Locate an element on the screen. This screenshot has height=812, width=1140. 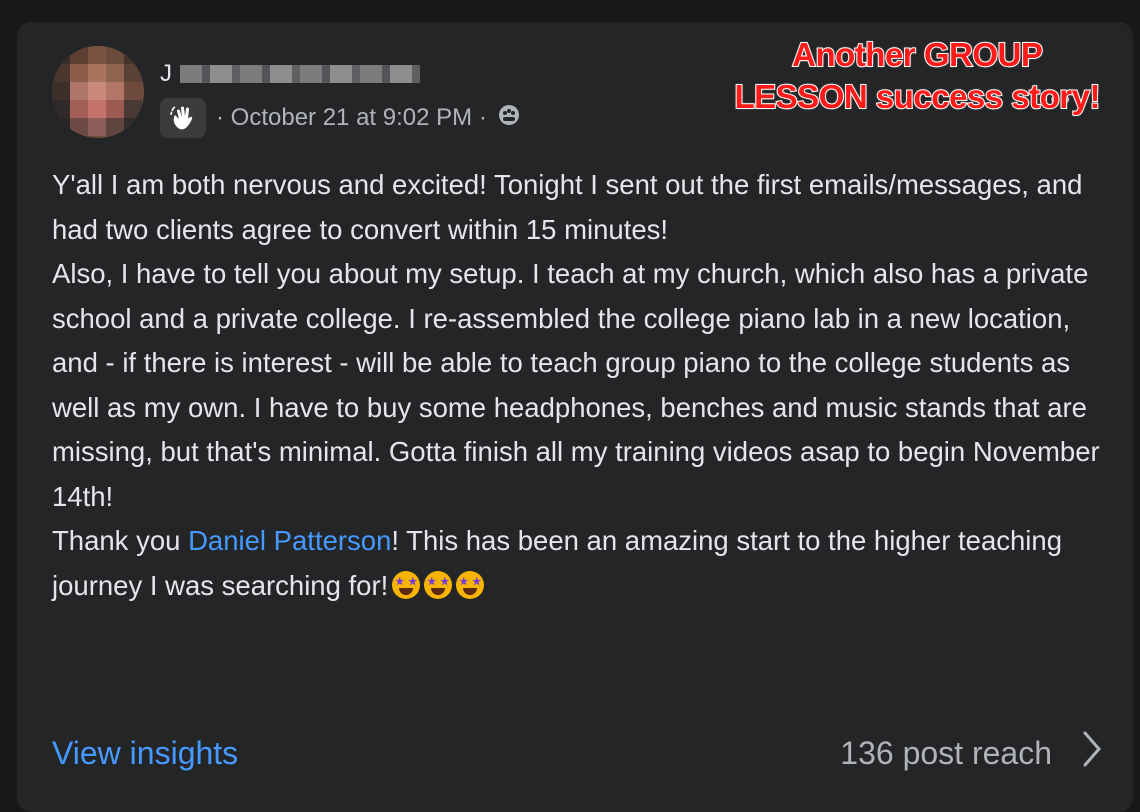
author-name: J is located at coordinates (290, 74).